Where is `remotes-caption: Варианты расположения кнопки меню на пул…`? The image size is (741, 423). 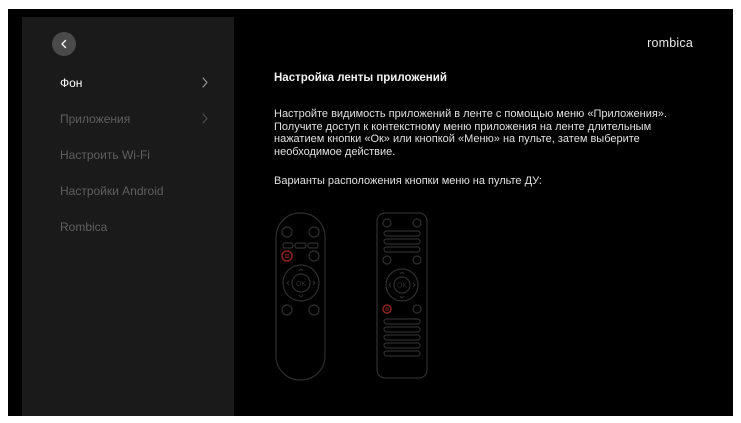
remotes-caption: Варианты расположения кнопки меню на пул… is located at coordinates (408, 181).